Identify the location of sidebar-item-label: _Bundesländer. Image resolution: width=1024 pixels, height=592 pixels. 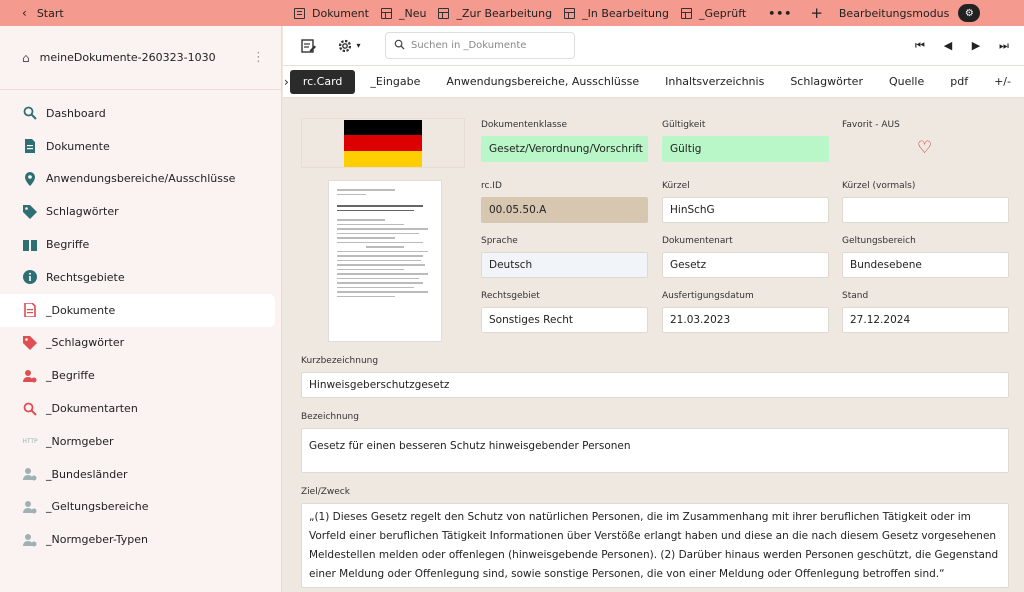
(87, 474).